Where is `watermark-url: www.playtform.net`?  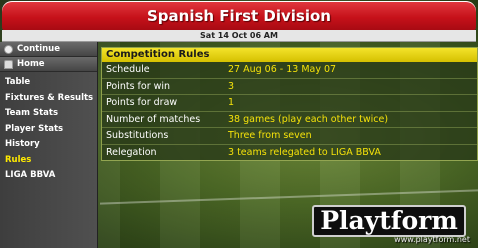 watermark-url: www.playtform.net is located at coordinates (432, 239).